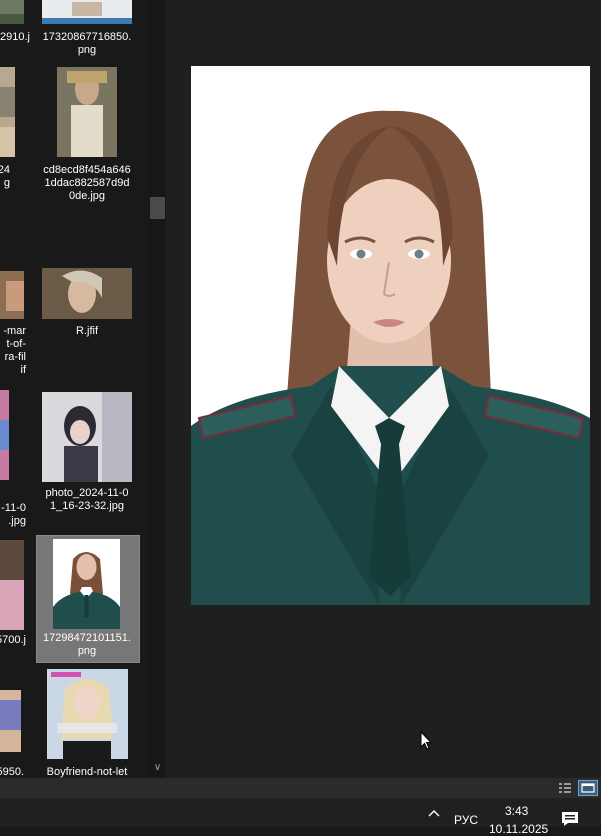 The height and width of the screenshot is (836, 601). I want to click on file-caption: 2910.j, so click(15, 37).